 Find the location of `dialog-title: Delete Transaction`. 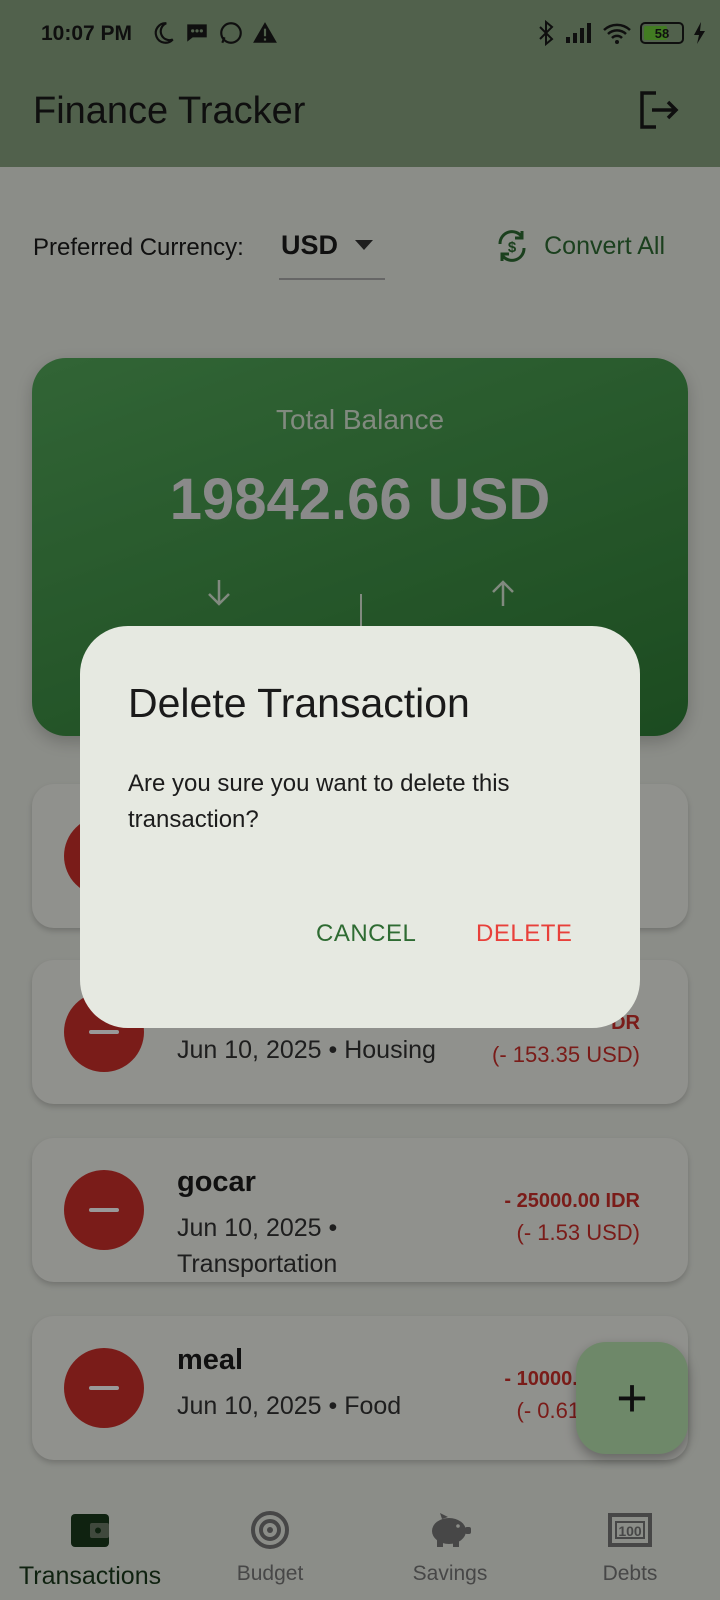

dialog-title: Delete Transaction is located at coordinates (299, 703).